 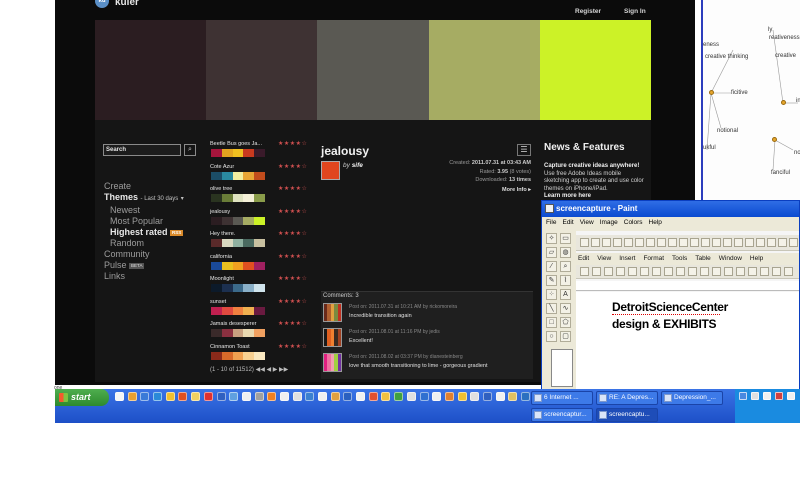 What do you see at coordinates (551, 336) in the screenshot?
I see `ellipse-icon: ○` at bounding box center [551, 336].